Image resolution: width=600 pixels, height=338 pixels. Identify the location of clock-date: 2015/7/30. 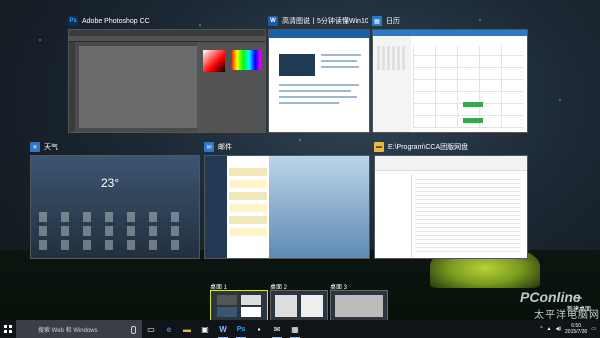
(576, 332).